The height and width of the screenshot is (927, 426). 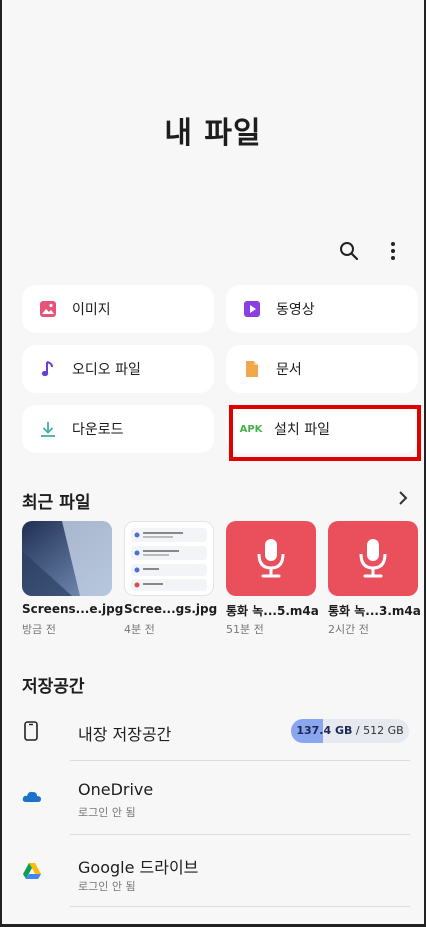 What do you see at coordinates (39, 629) in the screenshot?
I see `recent-file-time: 방금 전` at bounding box center [39, 629].